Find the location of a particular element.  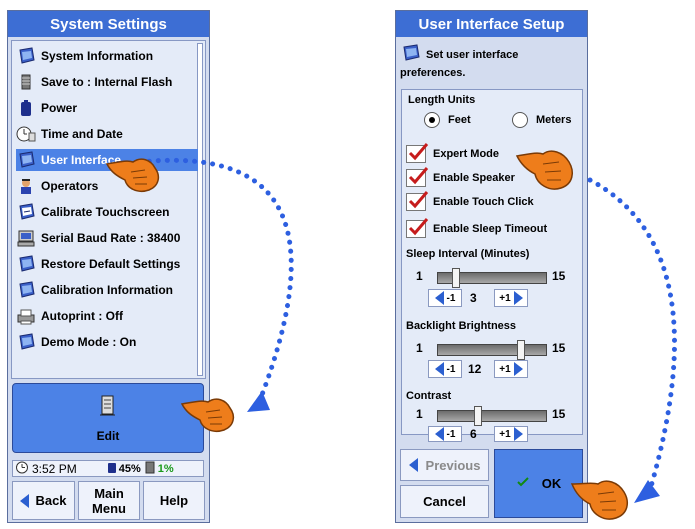

sleep-max: 15 is located at coordinates (559, 276).